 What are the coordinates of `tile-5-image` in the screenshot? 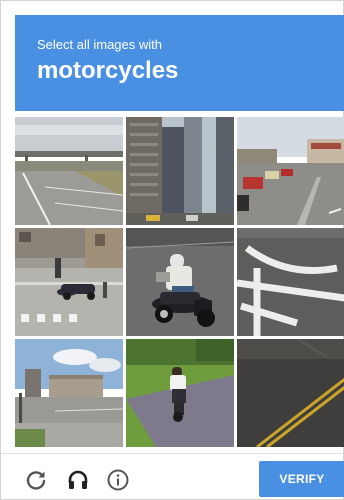 It's located at (180, 282).